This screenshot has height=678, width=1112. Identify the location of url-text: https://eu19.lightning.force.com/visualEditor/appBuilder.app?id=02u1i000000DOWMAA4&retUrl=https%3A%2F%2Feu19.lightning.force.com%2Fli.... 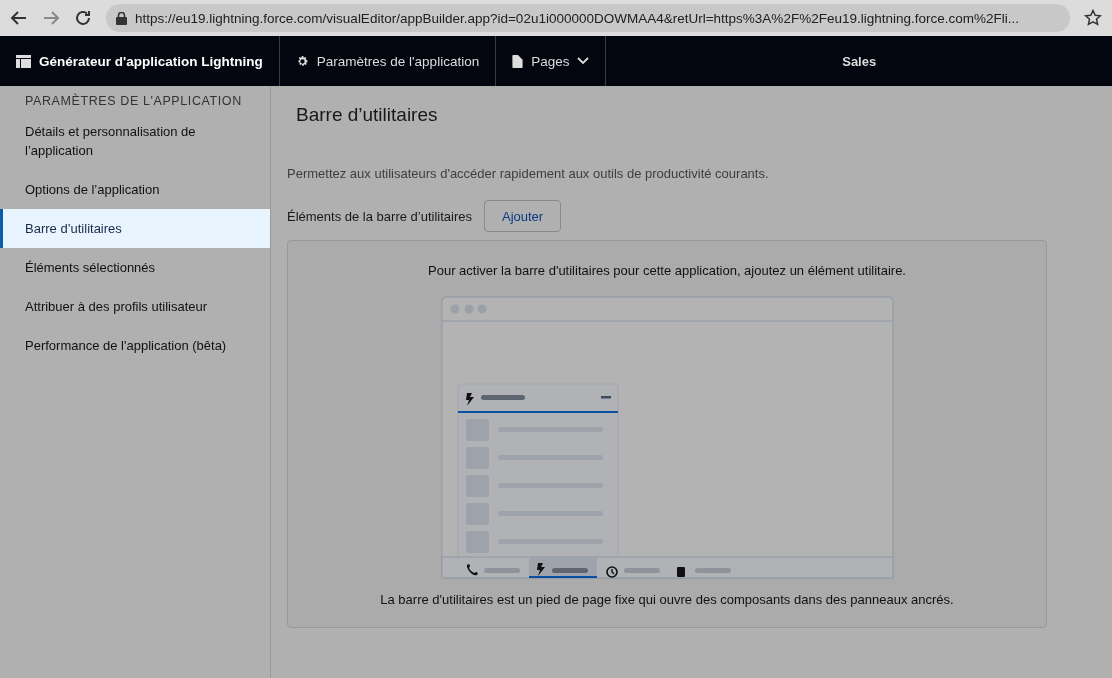
(577, 18).